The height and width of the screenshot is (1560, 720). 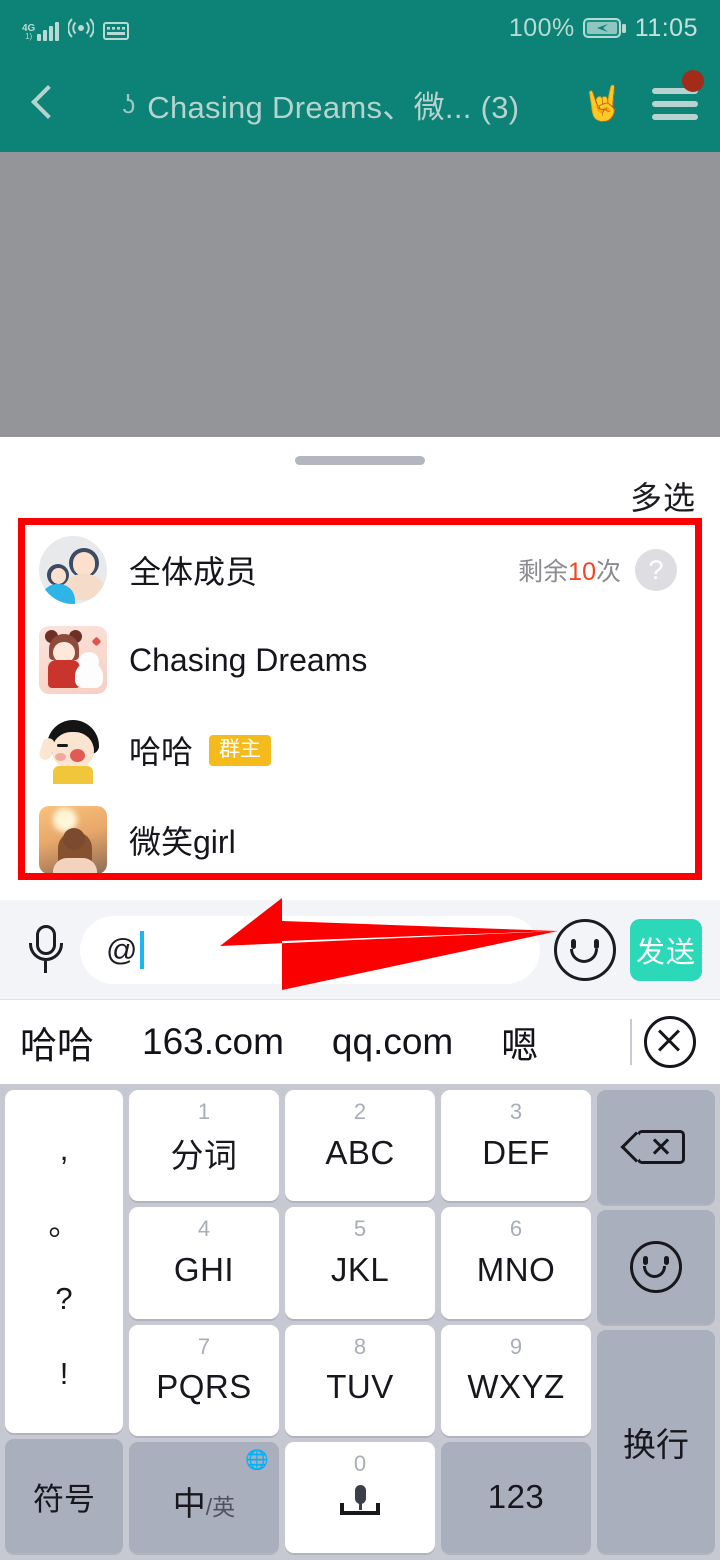 What do you see at coordinates (360, 570) in the screenshot?
I see `list-item: 全体成员 剩余10次 ?` at bounding box center [360, 570].